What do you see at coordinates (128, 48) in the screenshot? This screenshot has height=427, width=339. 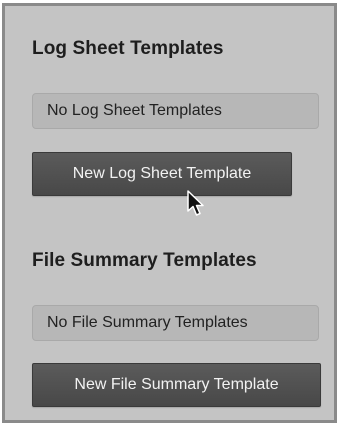 I see `log-sheet-templates-heading: Log Sheet Templates` at bounding box center [128, 48].